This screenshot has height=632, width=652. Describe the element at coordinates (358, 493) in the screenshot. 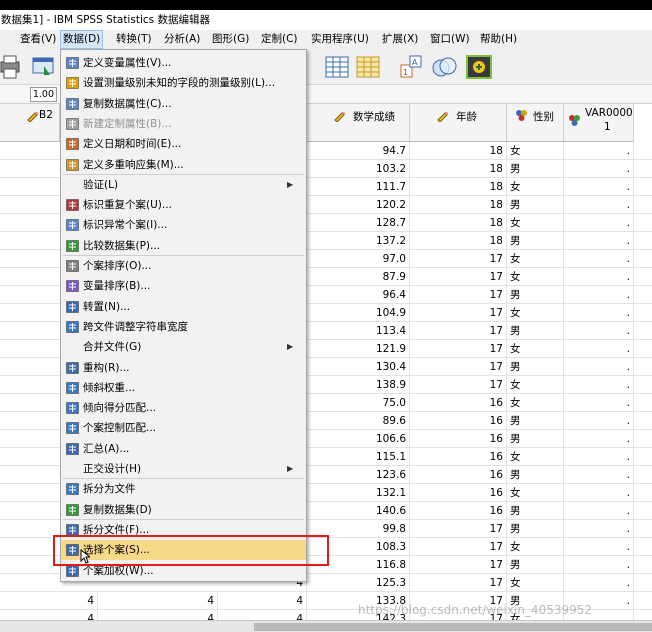

I see `cell-score: 132.1` at that location.